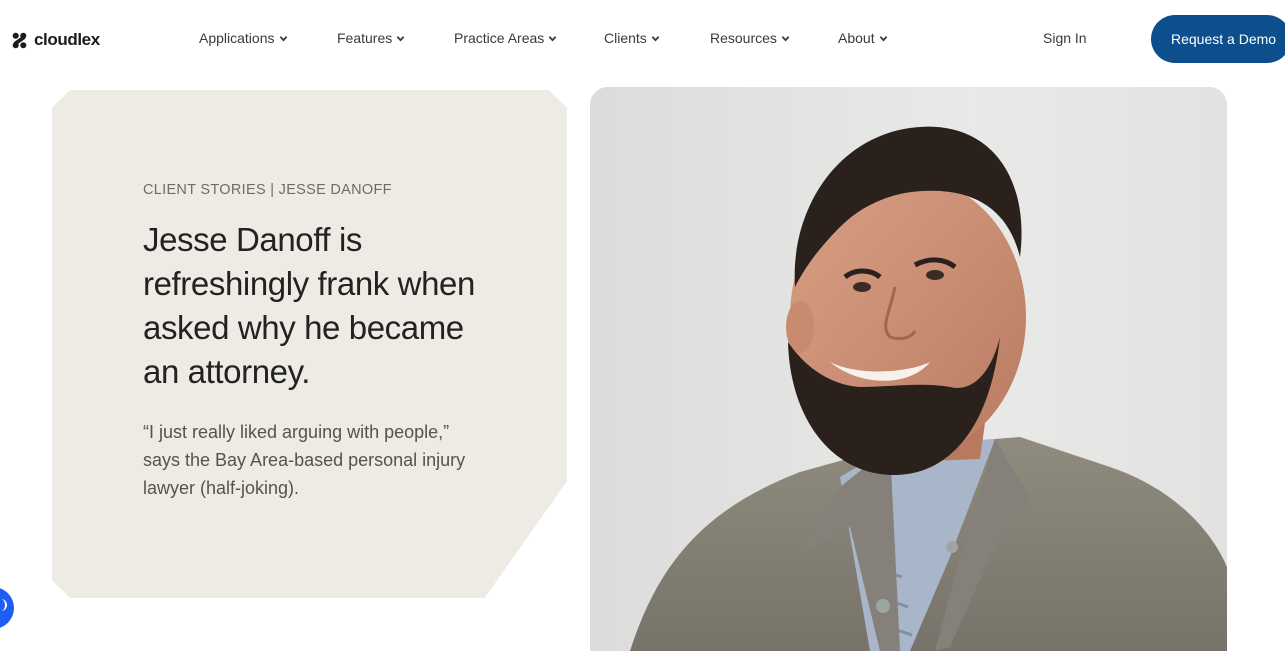 The width and height of the screenshot is (1285, 651). What do you see at coordinates (365, 38) in the screenshot?
I see `nav-item-label: Features` at bounding box center [365, 38].